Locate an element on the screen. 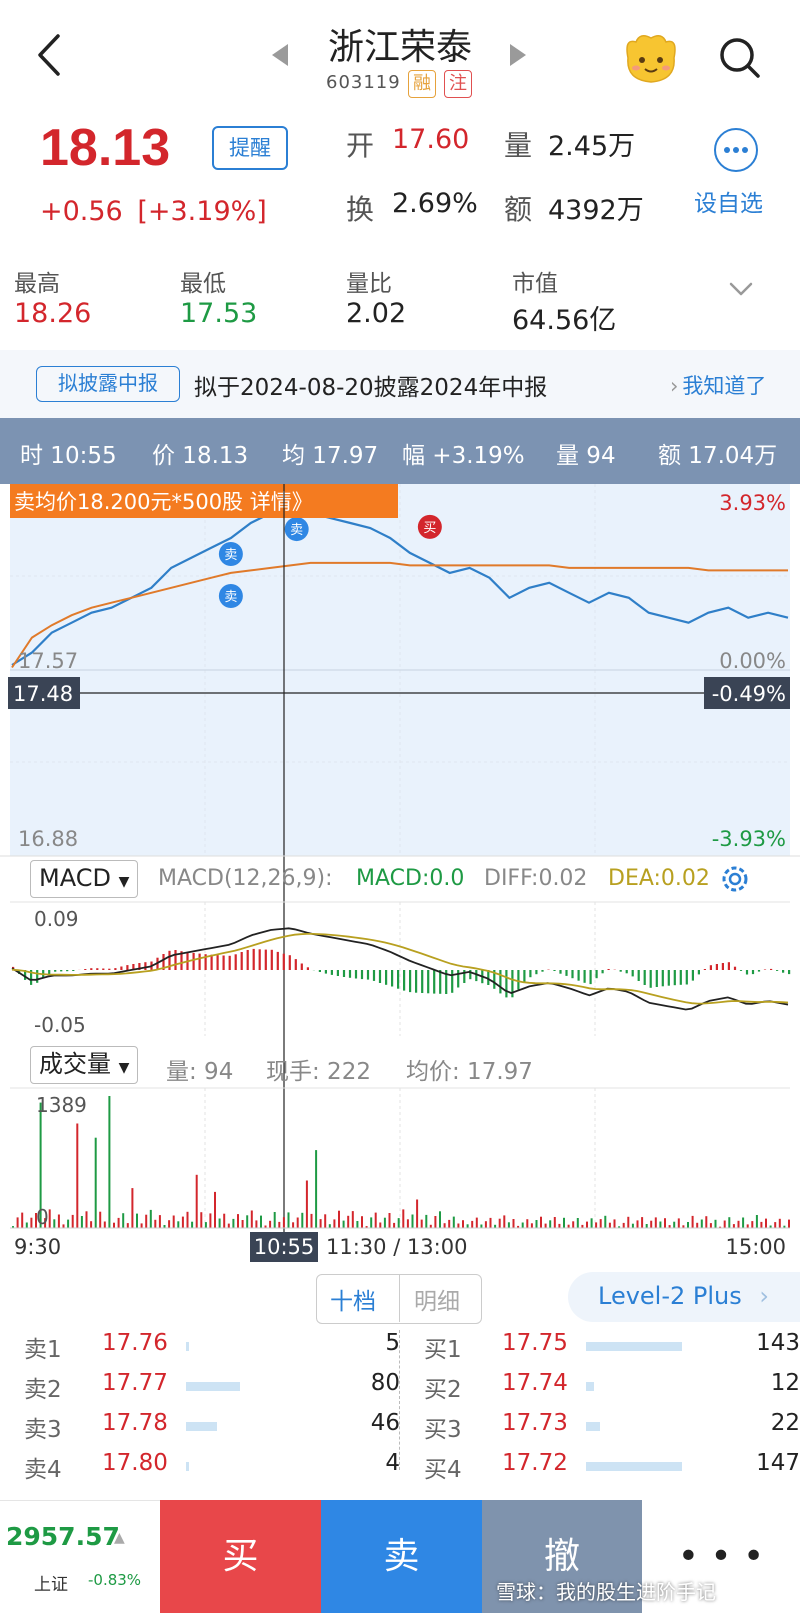 The width and height of the screenshot is (800, 1613). mascot-icon is located at coordinates (651, 57).